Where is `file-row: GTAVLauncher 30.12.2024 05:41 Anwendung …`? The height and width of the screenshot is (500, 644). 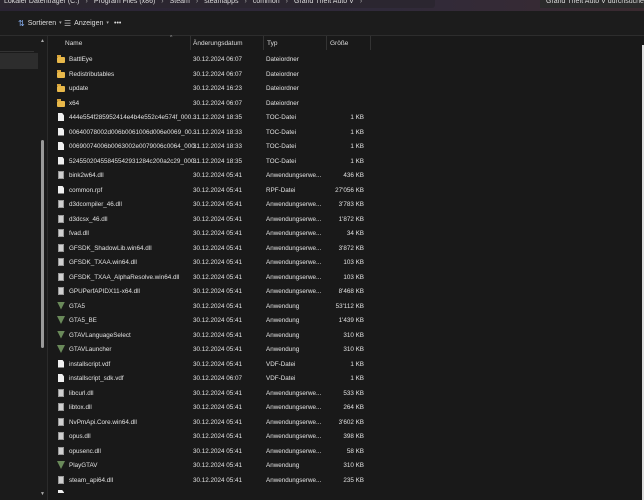
file-row: GTAVLauncher 30.12.2024 05:41 Anwendung … is located at coordinates (345, 349).